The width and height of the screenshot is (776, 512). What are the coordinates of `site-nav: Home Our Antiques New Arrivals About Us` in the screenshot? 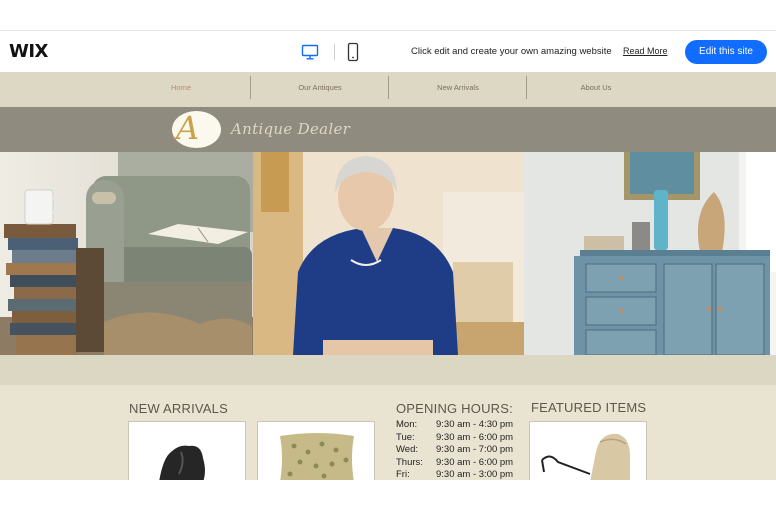 It's located at (388, 89).